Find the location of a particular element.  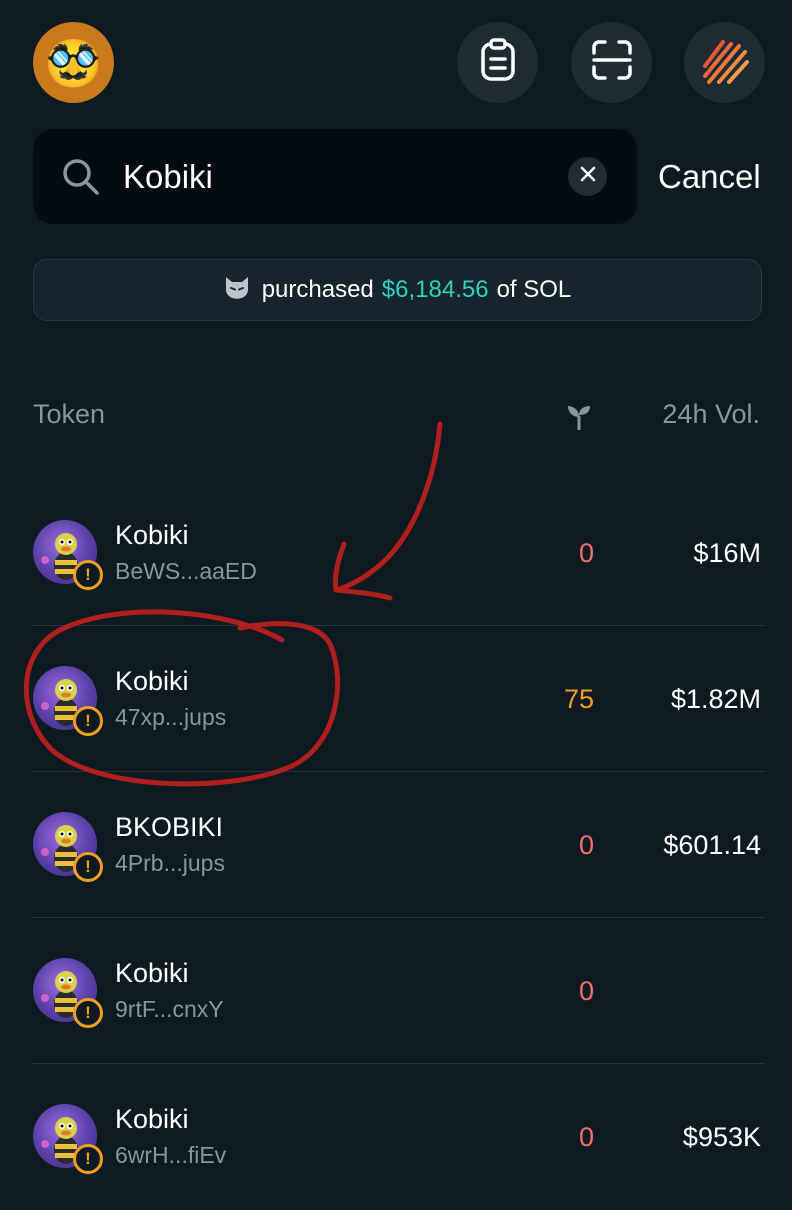

scan-button is located at coordinates (611, 62).